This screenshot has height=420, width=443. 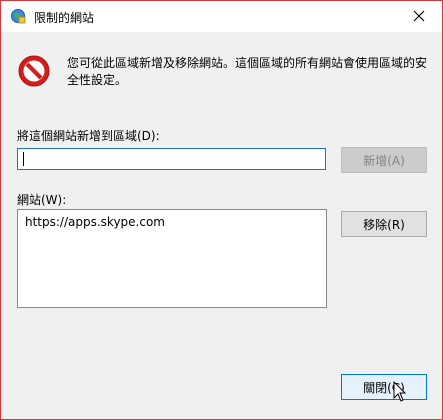 I want to click on close-button: 關閉(C), so click(x=384, y=387).